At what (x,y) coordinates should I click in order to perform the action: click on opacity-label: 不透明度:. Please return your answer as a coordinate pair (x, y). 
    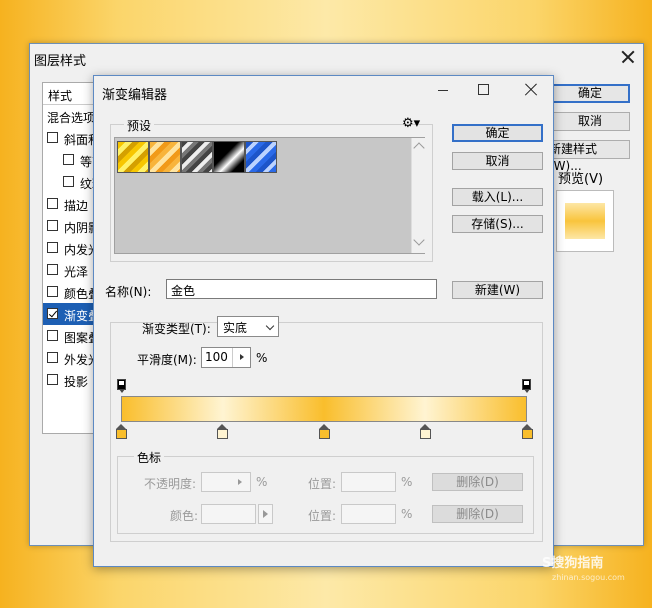
    Looking at the image, I should click on (170, 484).